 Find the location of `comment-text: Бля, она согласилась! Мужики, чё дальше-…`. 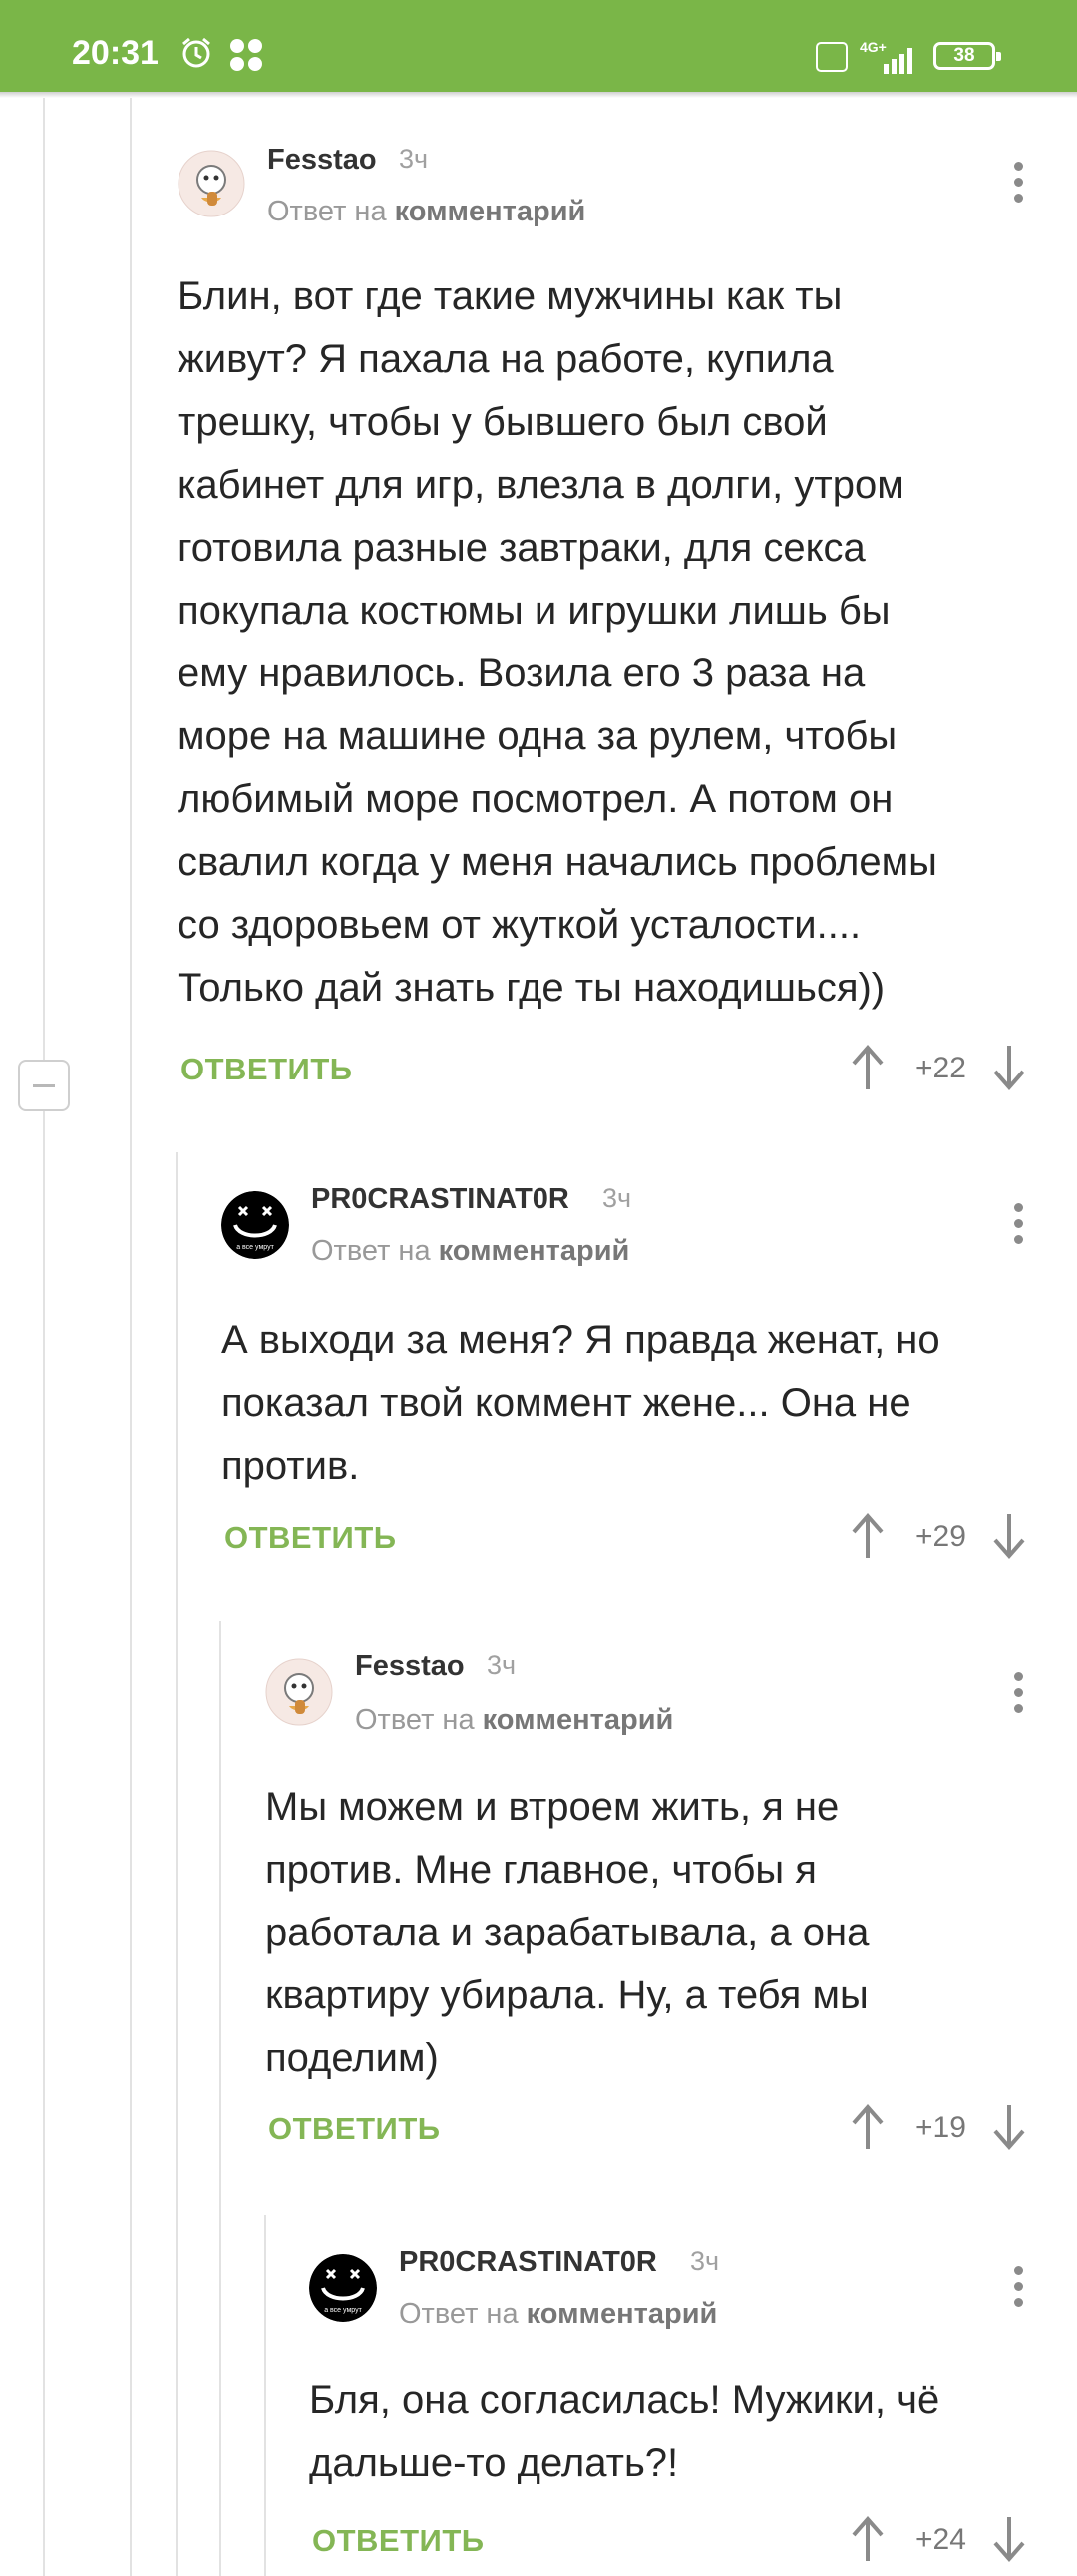

comment-text: Бля, она согласилась! Мужики, чё дальше-… is located at coordinates (624, 2431).